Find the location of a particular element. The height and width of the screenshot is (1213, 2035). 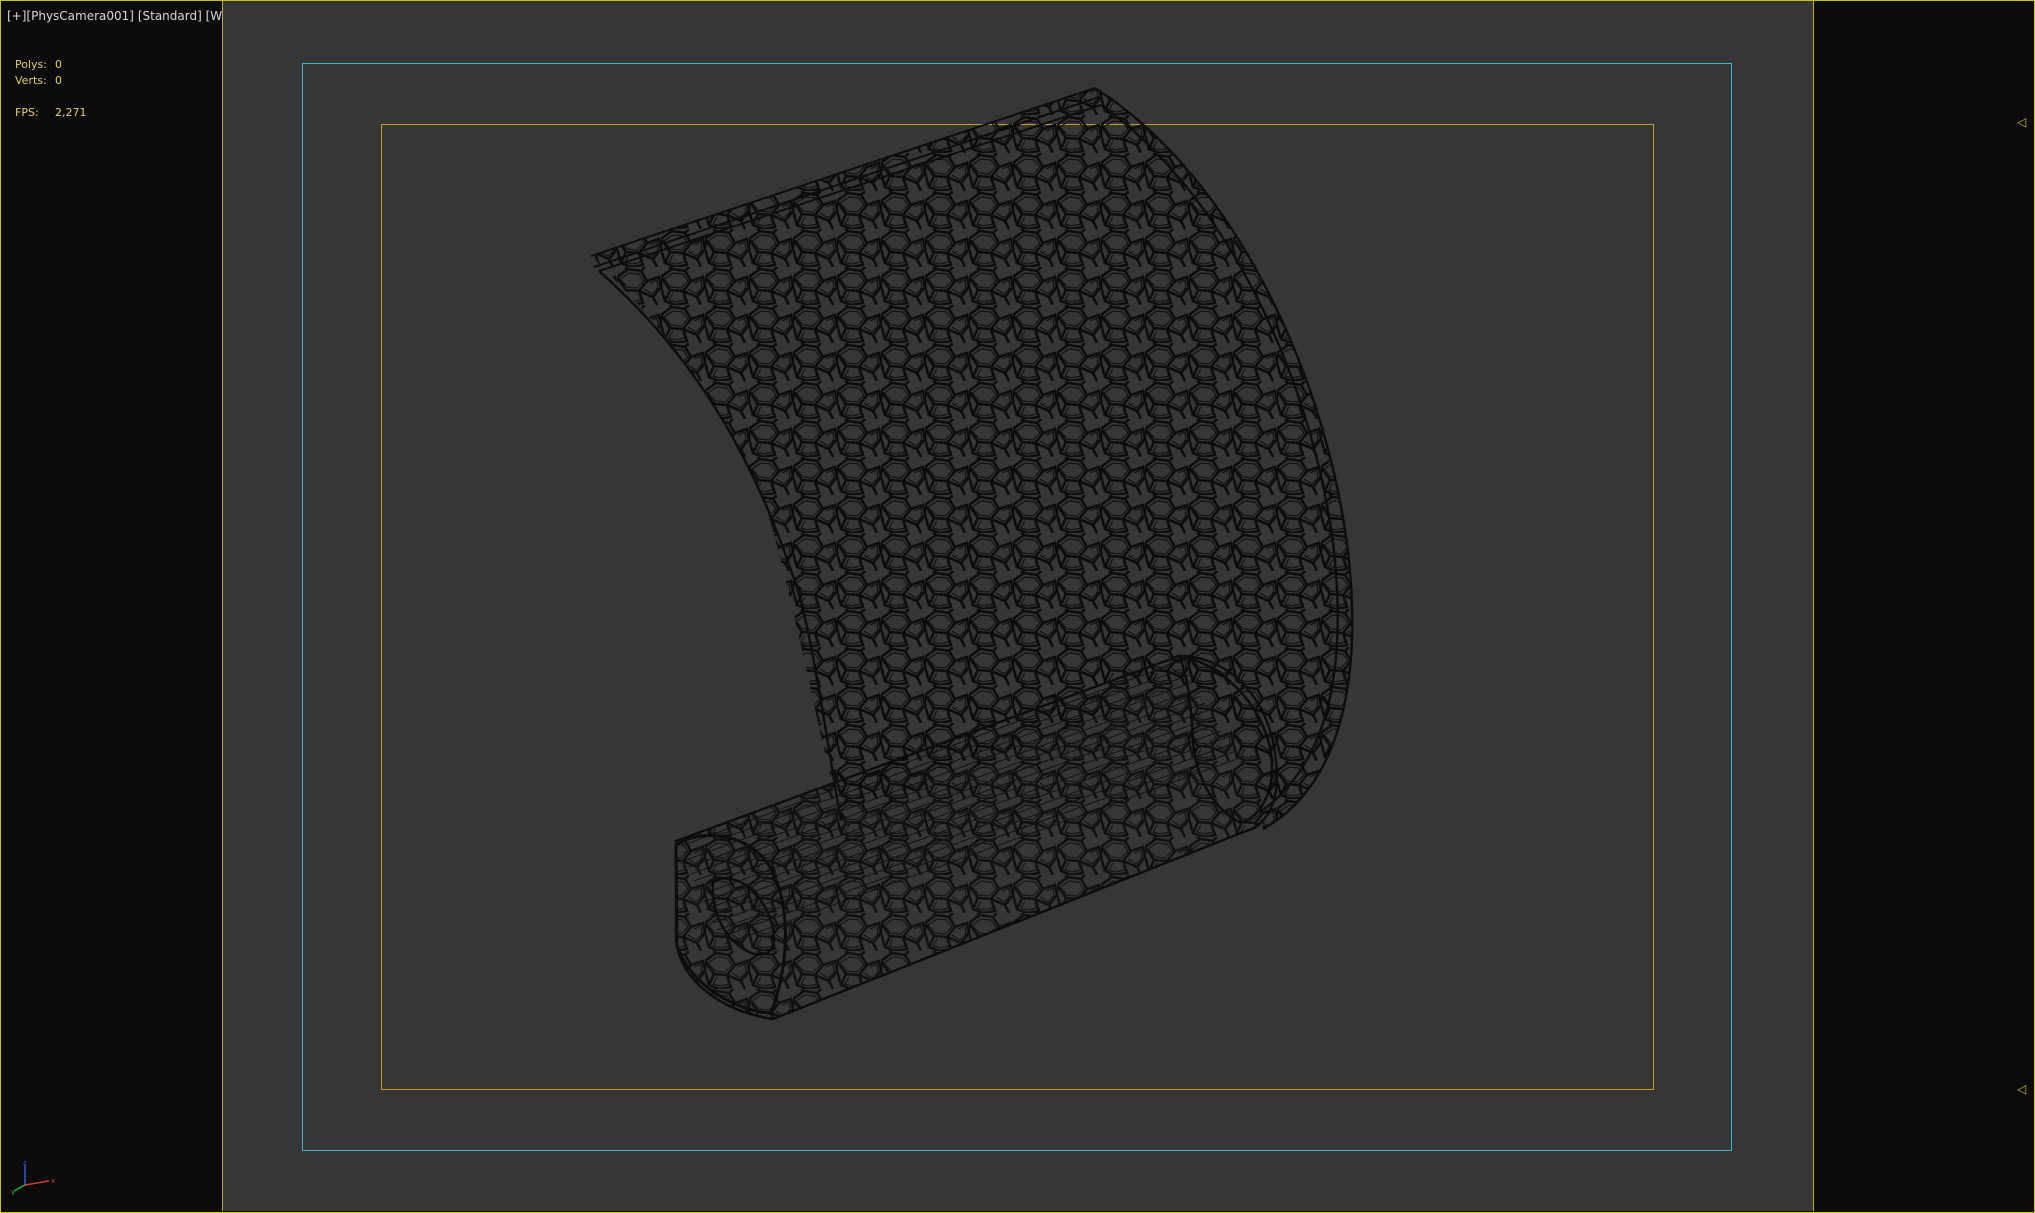

svg-text: y is located at coordinates (13, 1191).